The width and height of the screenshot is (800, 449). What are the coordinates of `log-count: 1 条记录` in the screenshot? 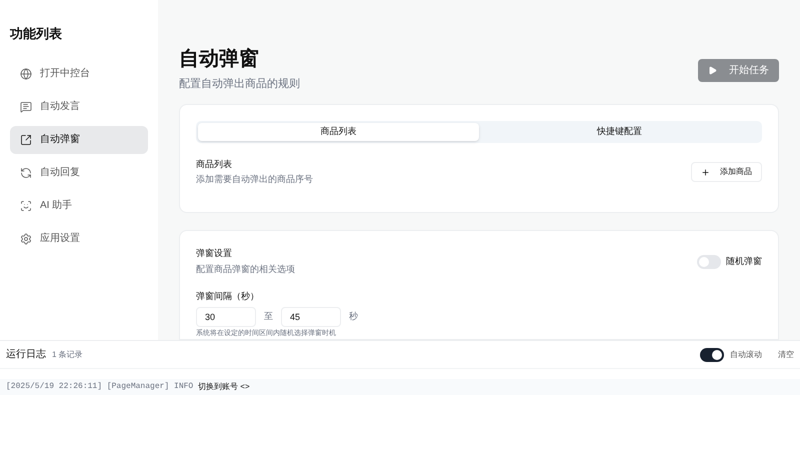 It's located at (67, 355).